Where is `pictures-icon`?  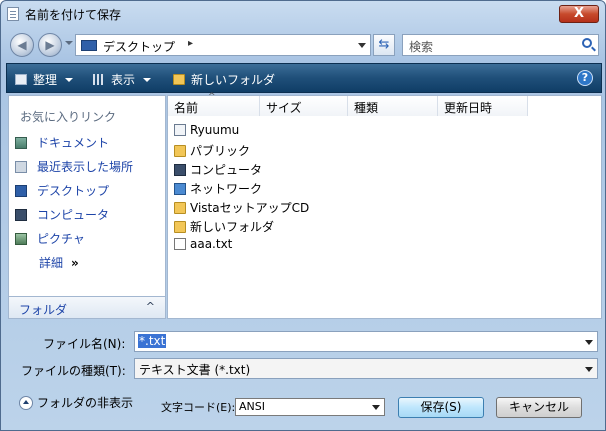 pictures-icon is located at coordinates (21, 239).